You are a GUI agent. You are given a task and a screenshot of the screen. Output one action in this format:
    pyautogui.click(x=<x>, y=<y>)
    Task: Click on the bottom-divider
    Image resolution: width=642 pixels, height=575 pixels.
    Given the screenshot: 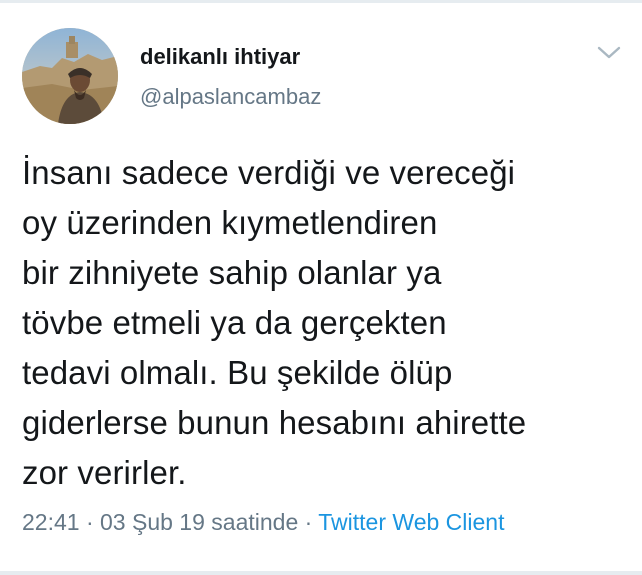 What is the action you would take?
    pyautogui.click(x=321, y=573)
    